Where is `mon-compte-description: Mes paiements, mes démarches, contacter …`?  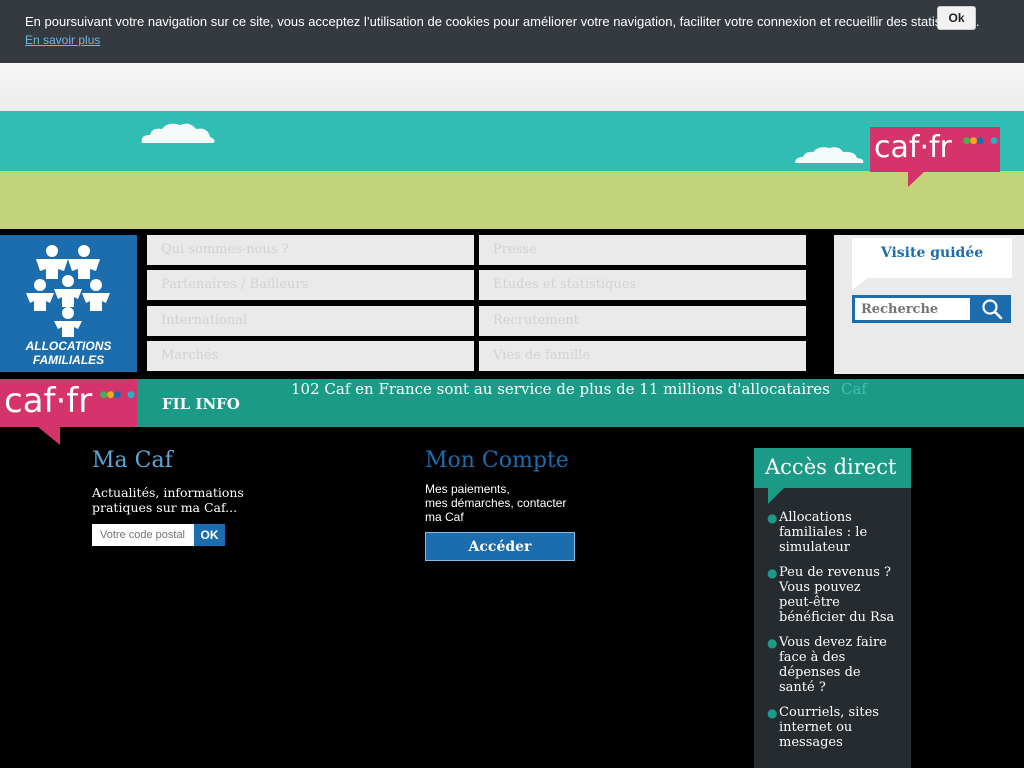
mon-compte-description: Mes paiements, mes démarches, contacter … is located at coordinates (510, 503).